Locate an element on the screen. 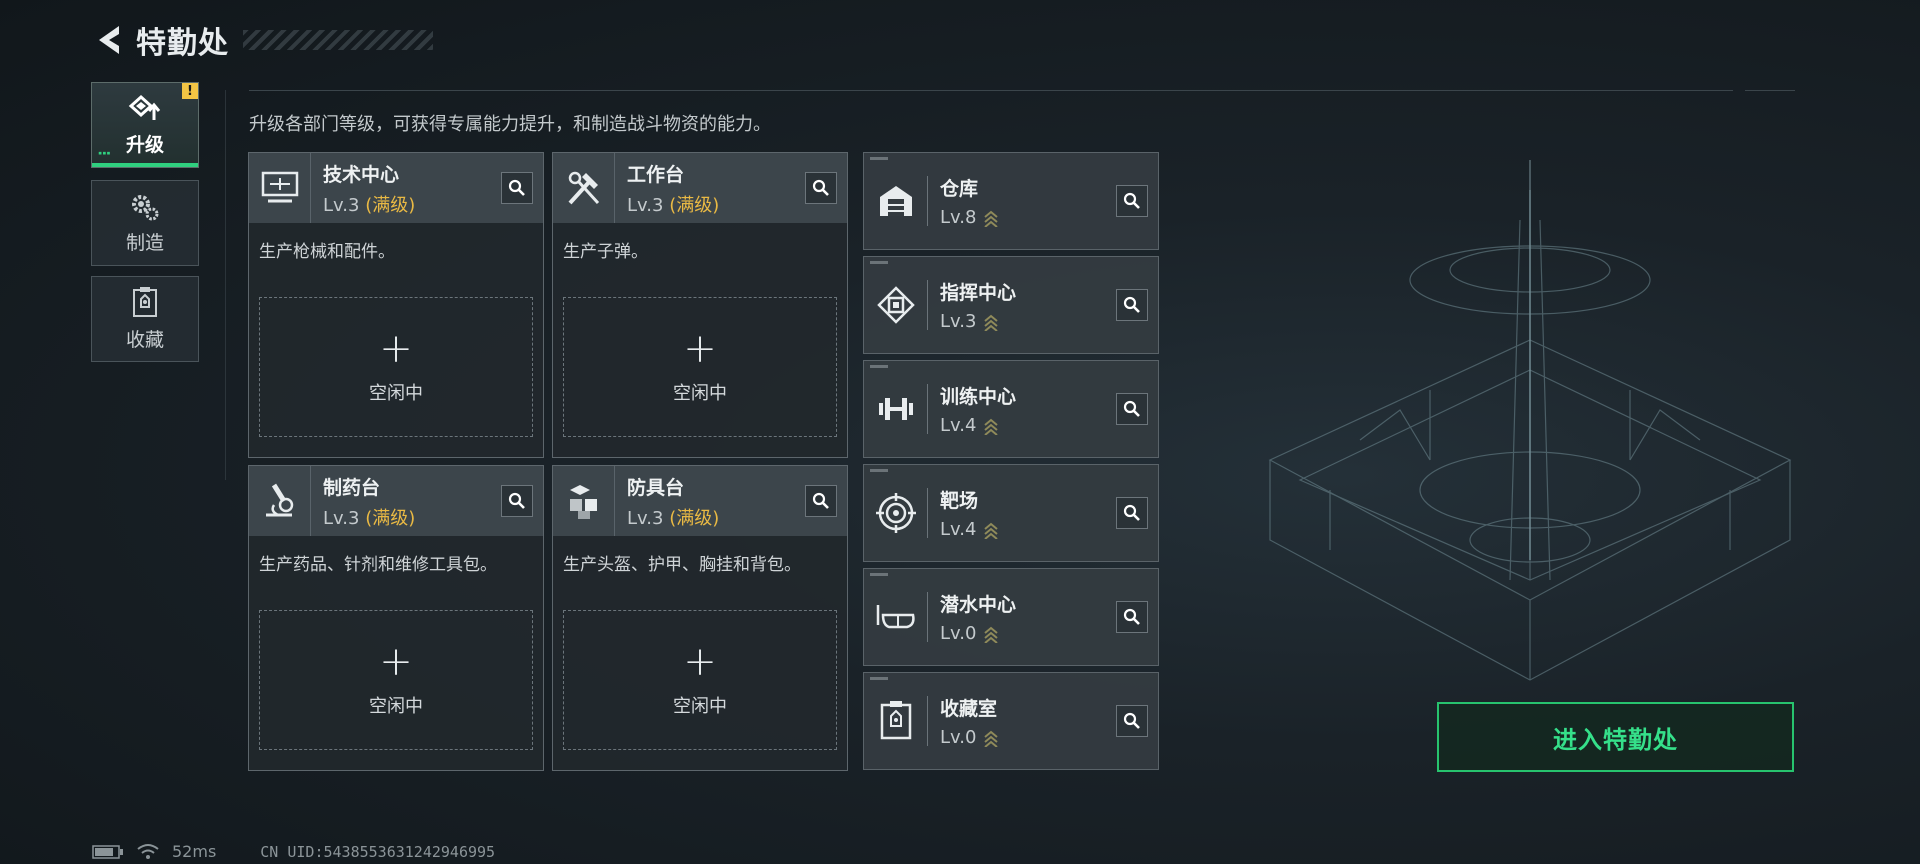 This screenshot has width=1920, height=864. production-card-armor-bench: 防具台 Lv.3 (满级) 生产头盔、护甲、胸挂和背包。 + 空闲中 is located at coordinates (700, 618).